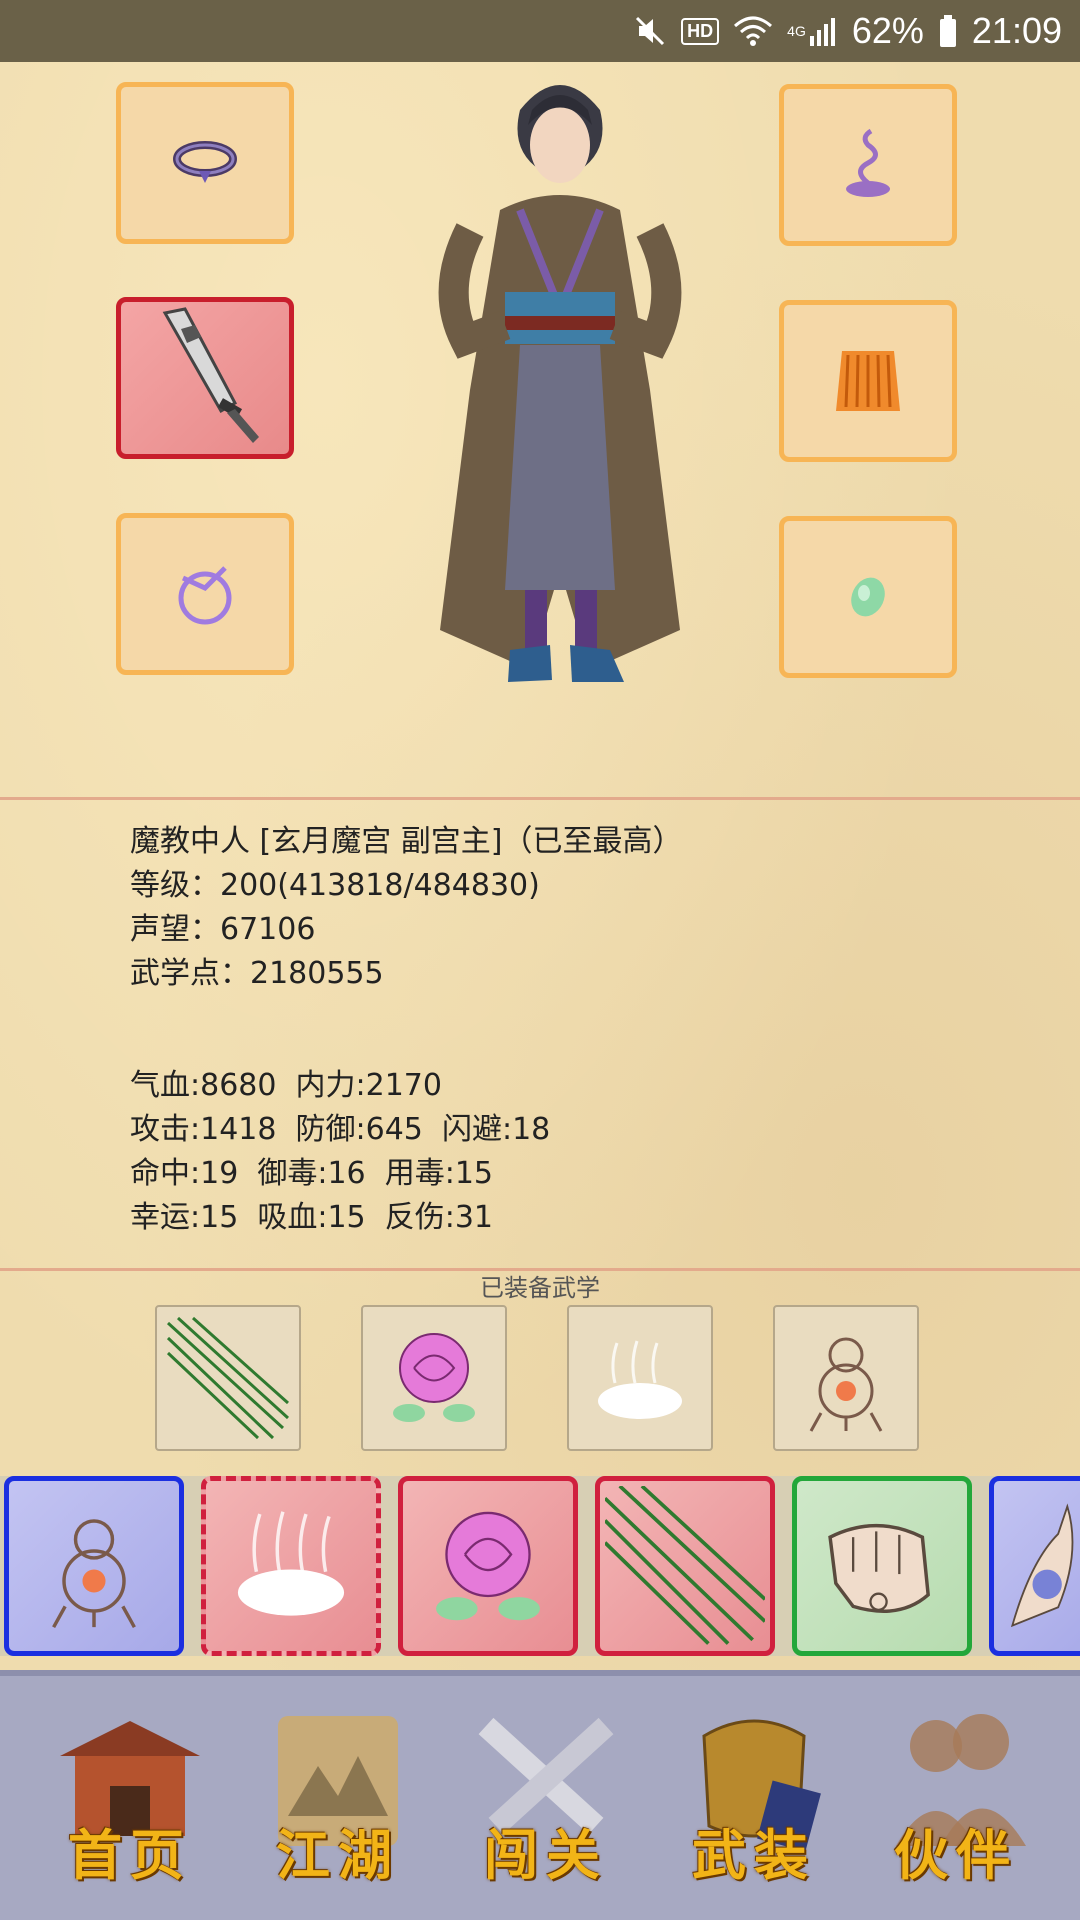 This screenshot has height=1920, width=1080. Describe the element at coordinates (700, 31) in the screenshot. I see `hd-badge: HD` at that location.